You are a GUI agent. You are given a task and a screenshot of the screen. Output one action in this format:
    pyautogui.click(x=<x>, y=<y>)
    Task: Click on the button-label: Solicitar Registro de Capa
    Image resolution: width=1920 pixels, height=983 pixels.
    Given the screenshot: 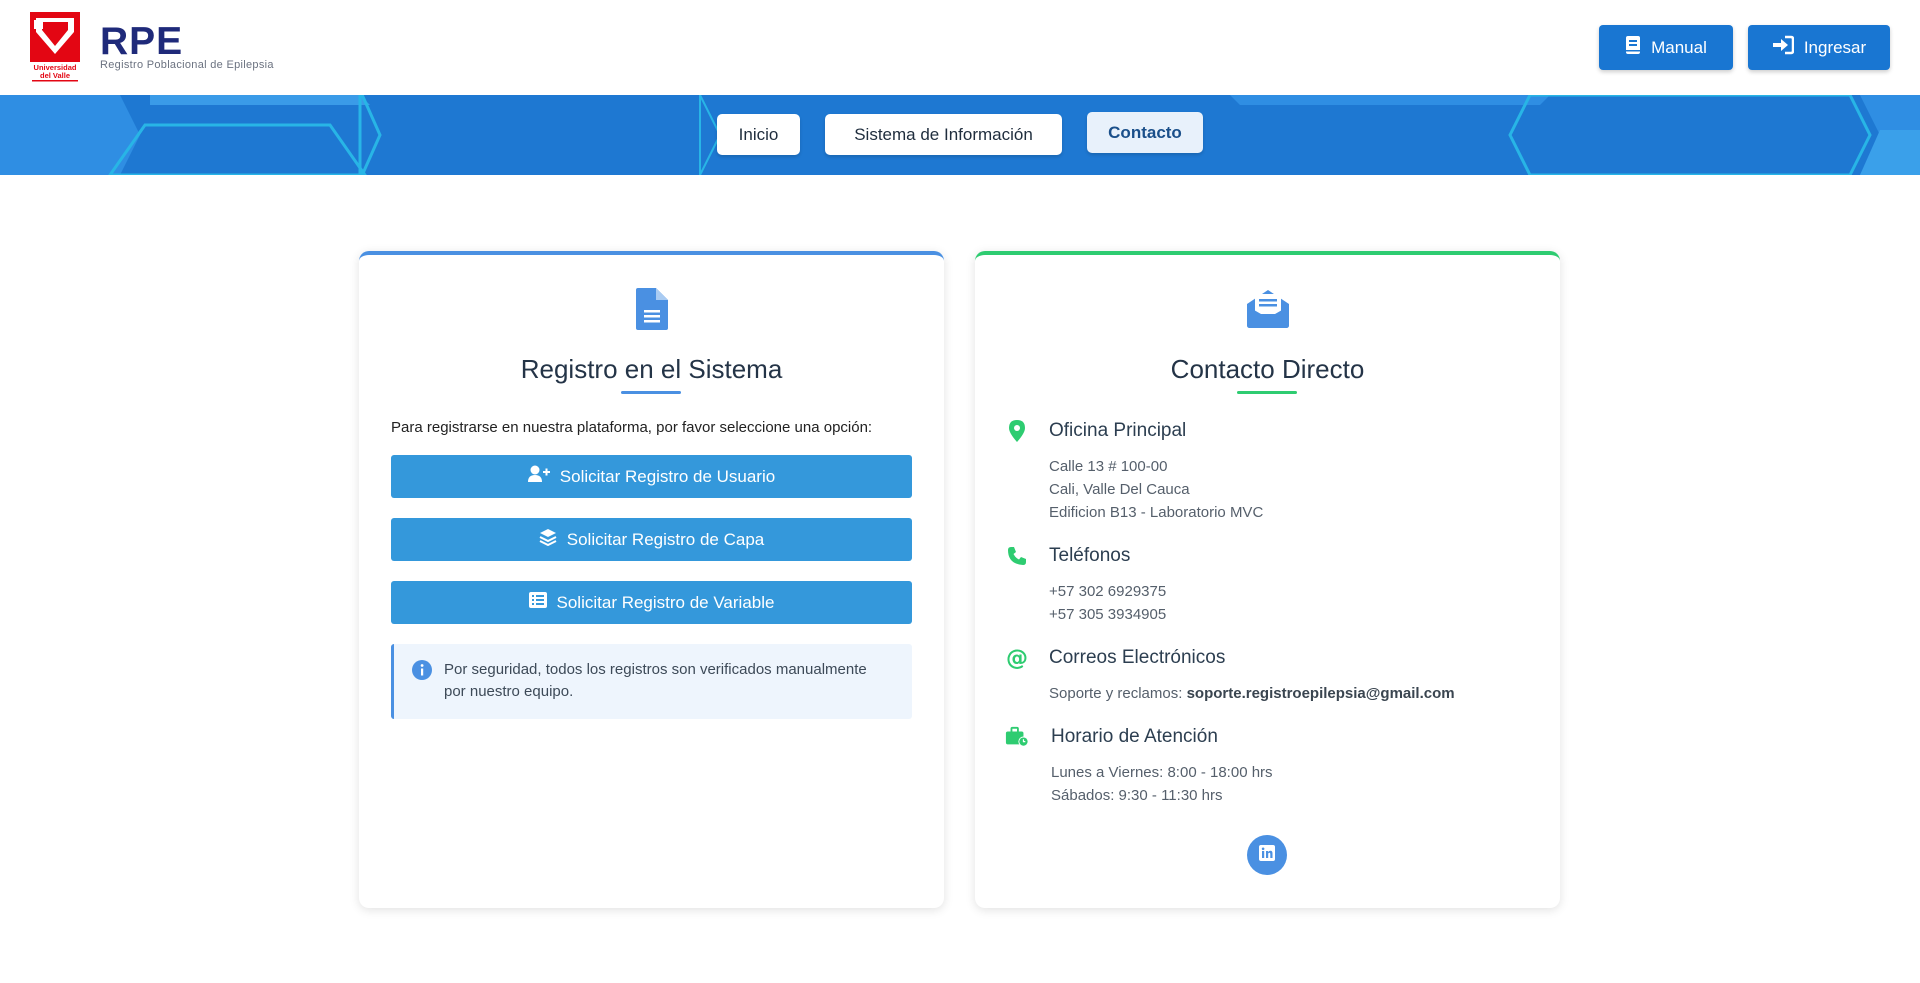 What is the action you would take?
    pyautogui.click(x=665, y=539)
    